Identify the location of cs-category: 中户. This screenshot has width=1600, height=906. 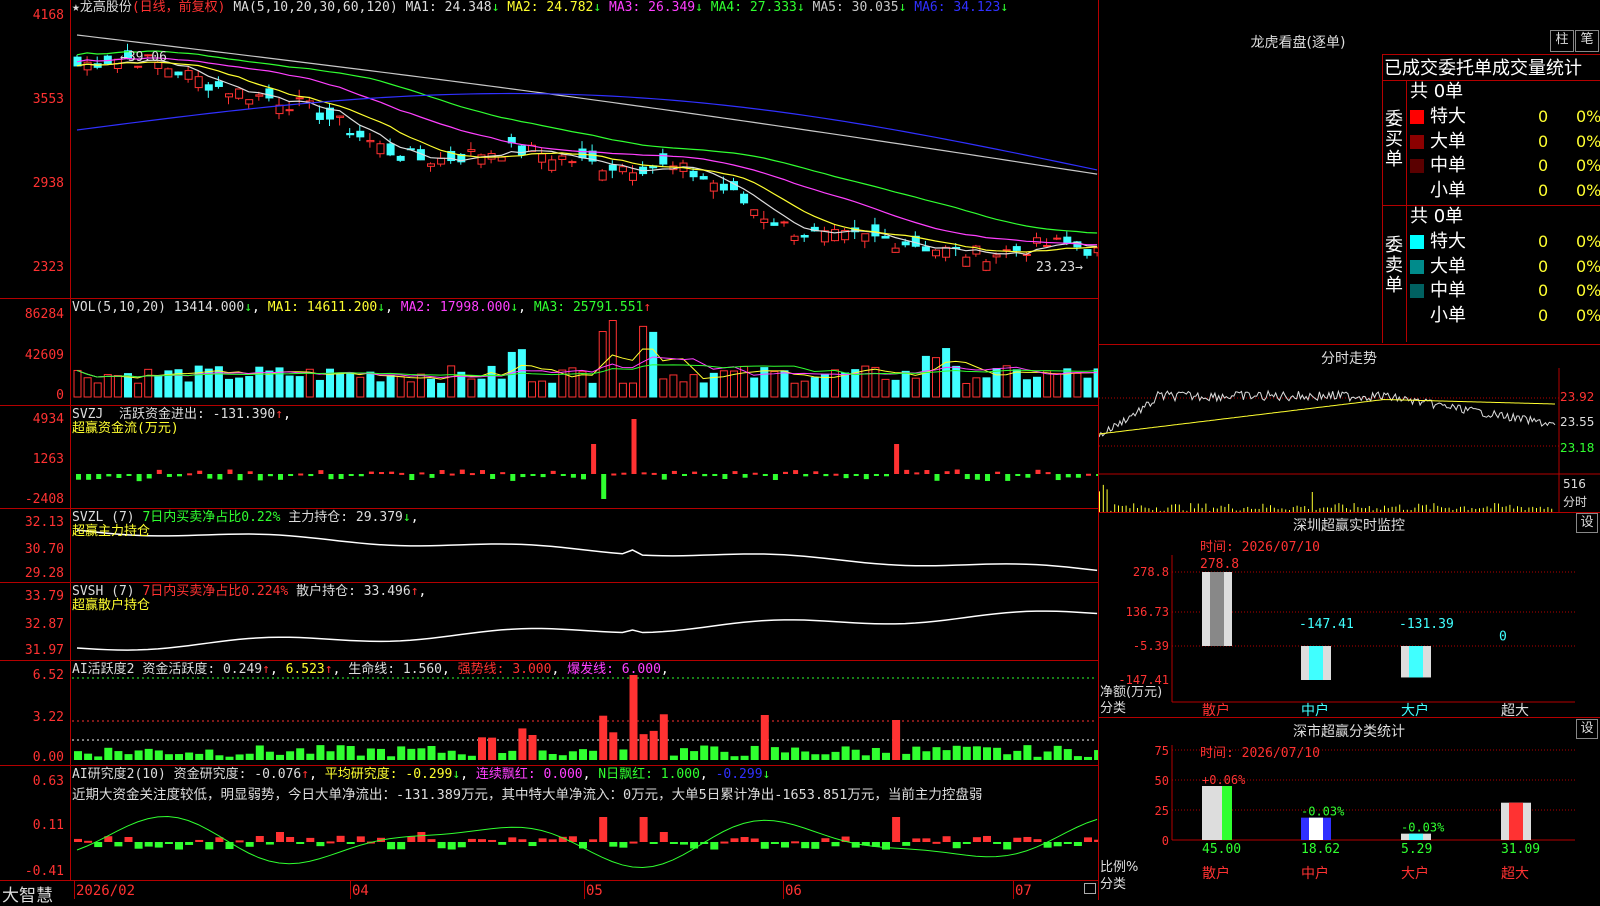
(1315, 873).